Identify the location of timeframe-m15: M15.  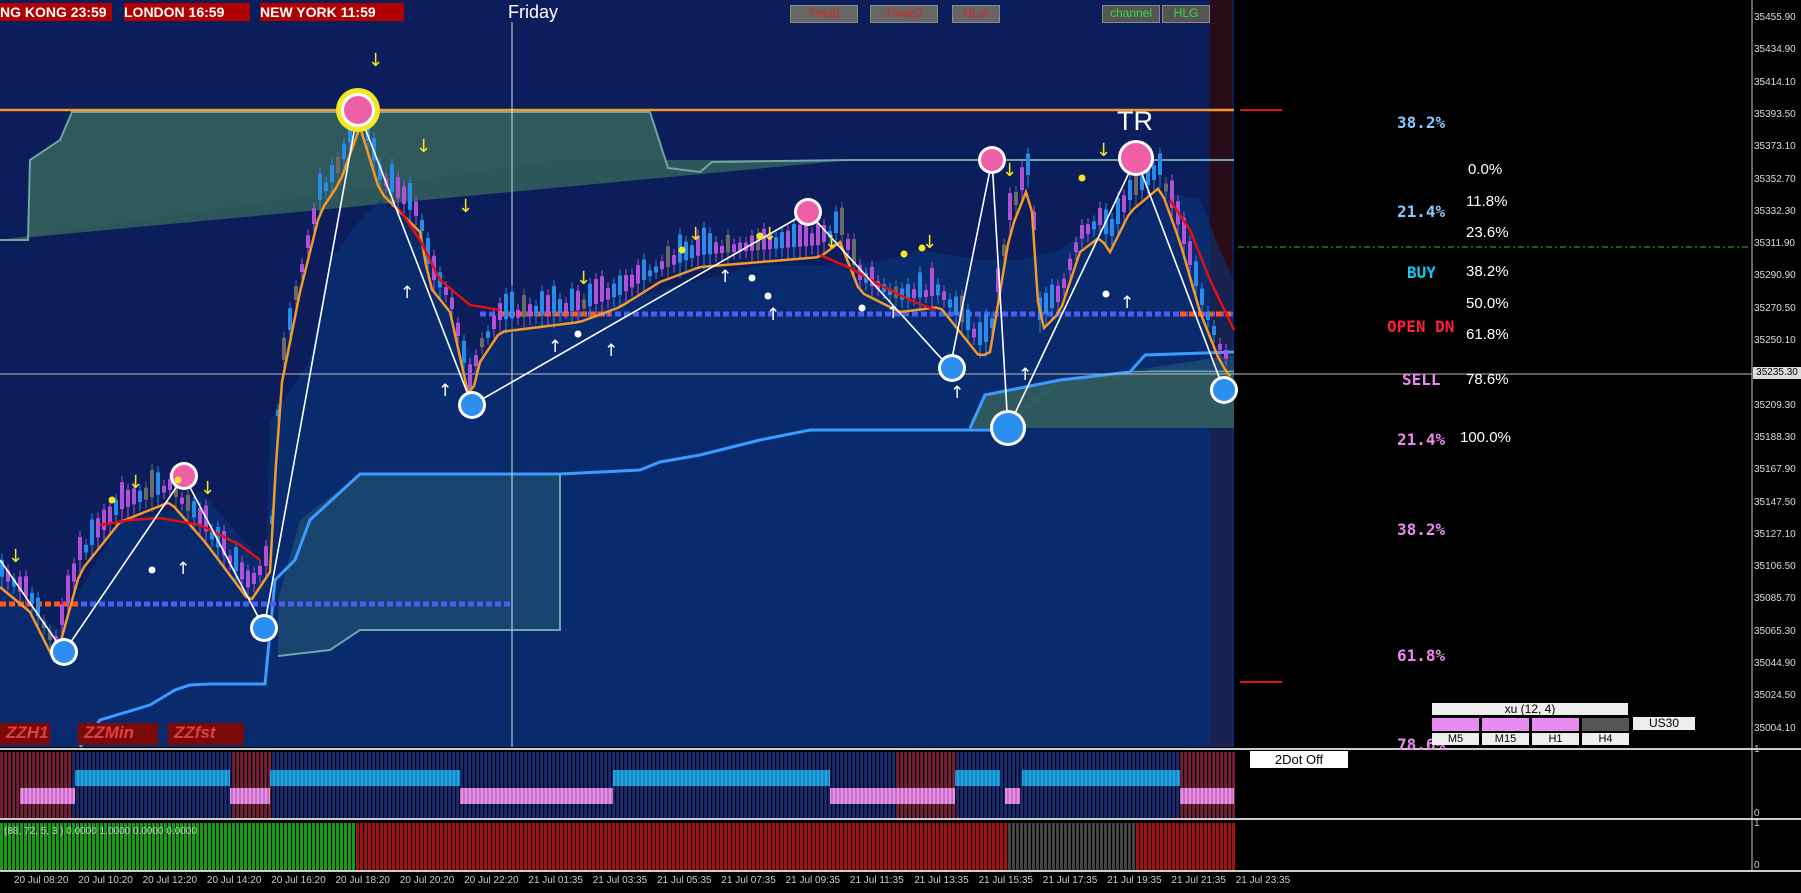
(1505, 739).